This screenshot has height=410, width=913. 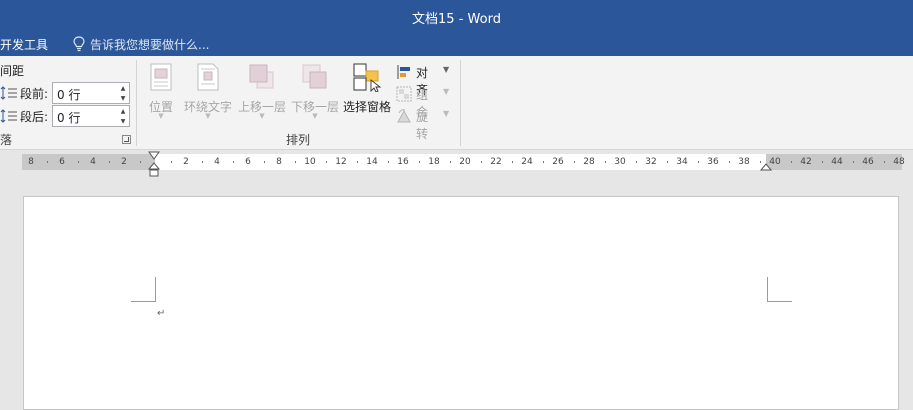 I want to click on ruler-tick-label: 30, so click(x=620, y=162).